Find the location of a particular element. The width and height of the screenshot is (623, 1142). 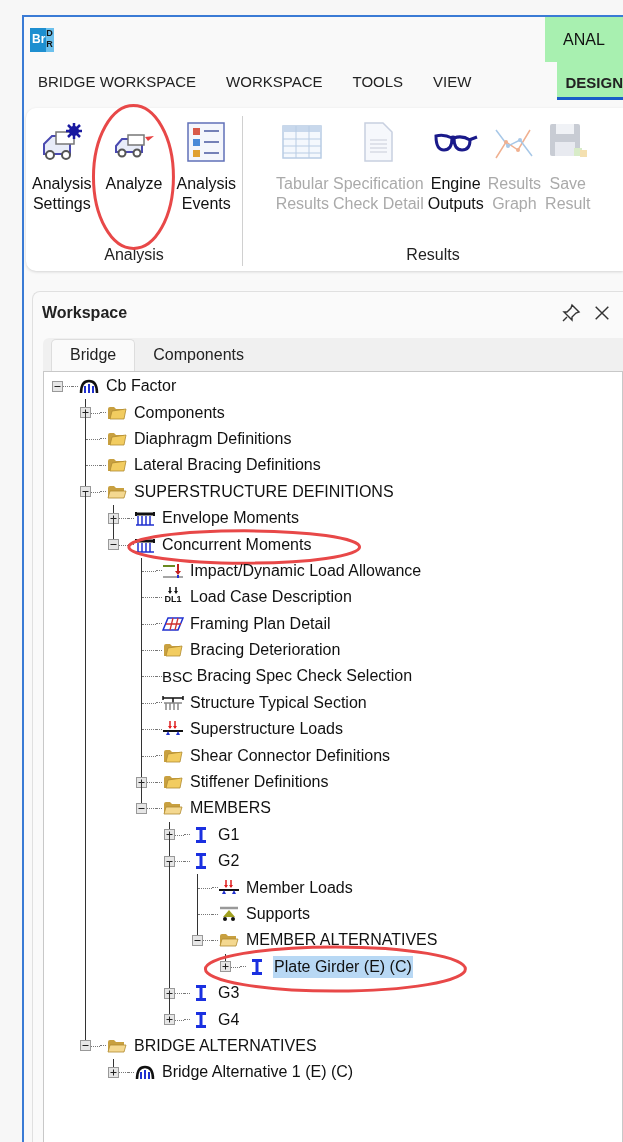

close-icon is located at coordinates (602, 313).